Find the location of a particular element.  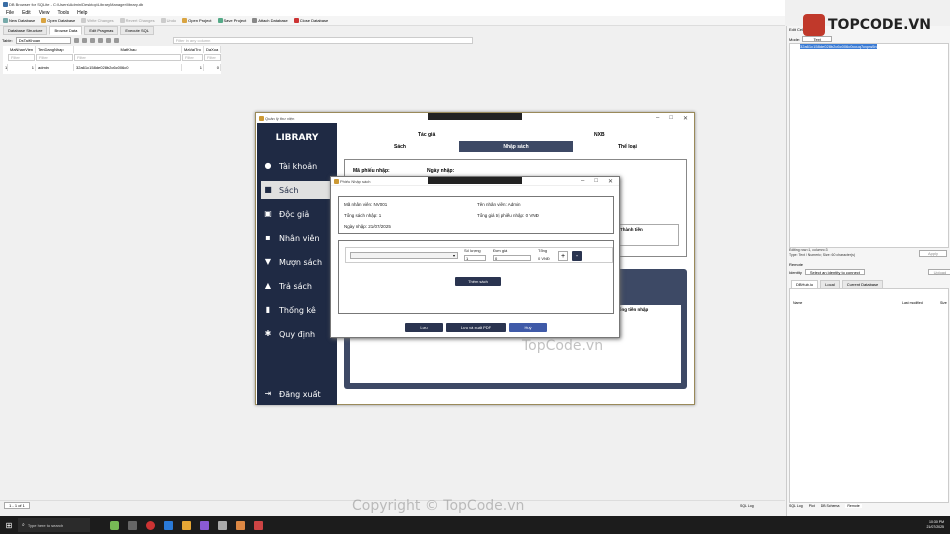

save-filter-icon is located at coordinates (92, 40).